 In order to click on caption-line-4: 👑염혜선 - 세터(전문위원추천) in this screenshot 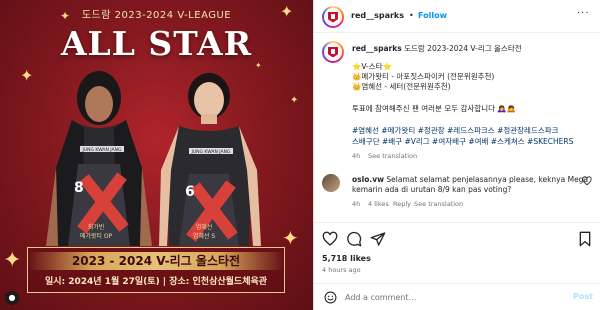, I will do `click(401, 86)`.